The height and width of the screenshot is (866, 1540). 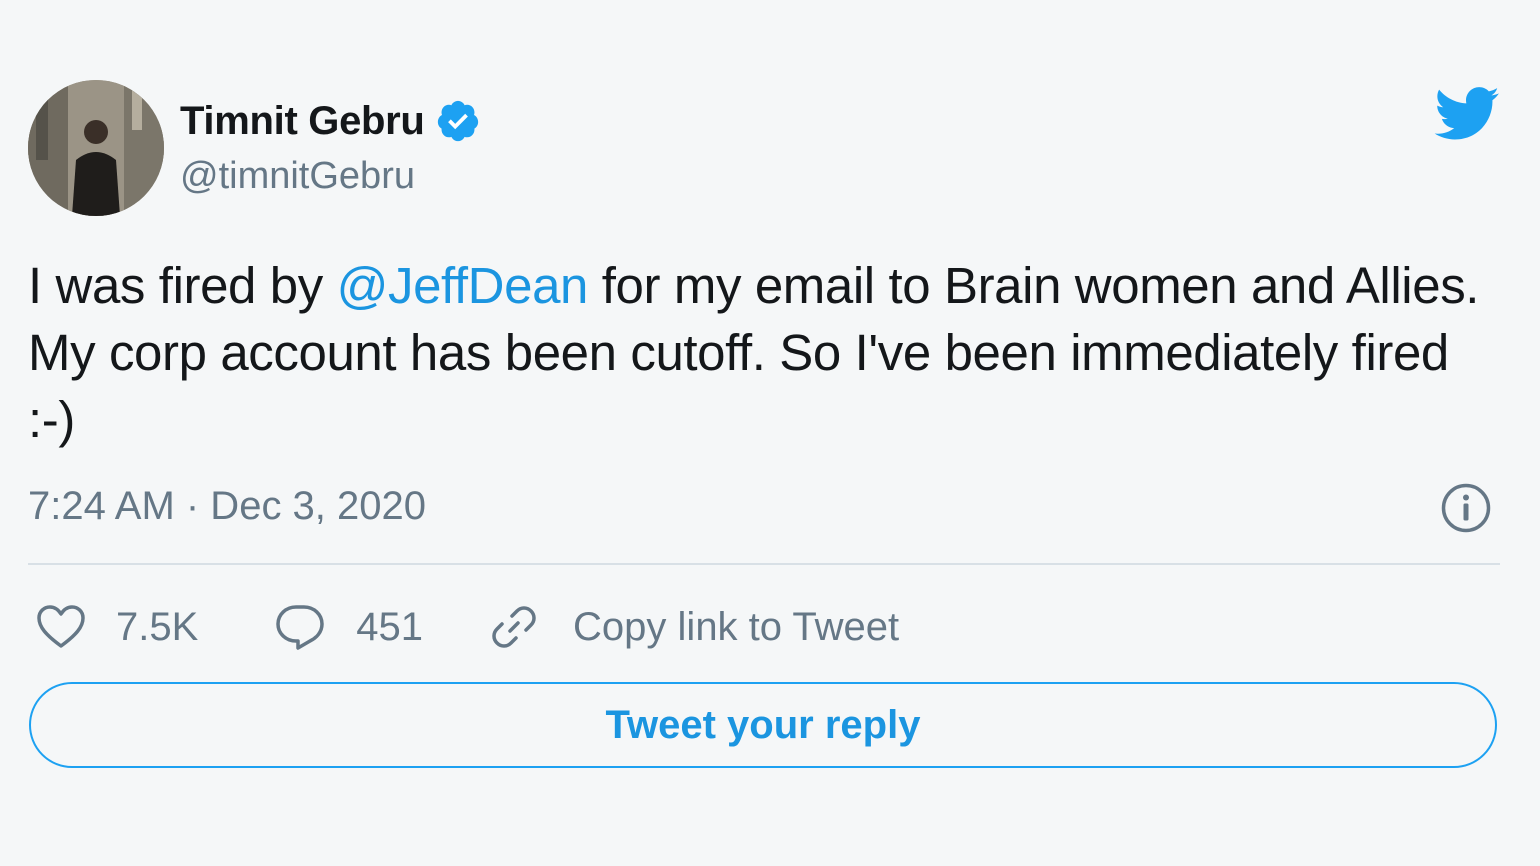 I want to click on avatar, so click(x=96, y=148).